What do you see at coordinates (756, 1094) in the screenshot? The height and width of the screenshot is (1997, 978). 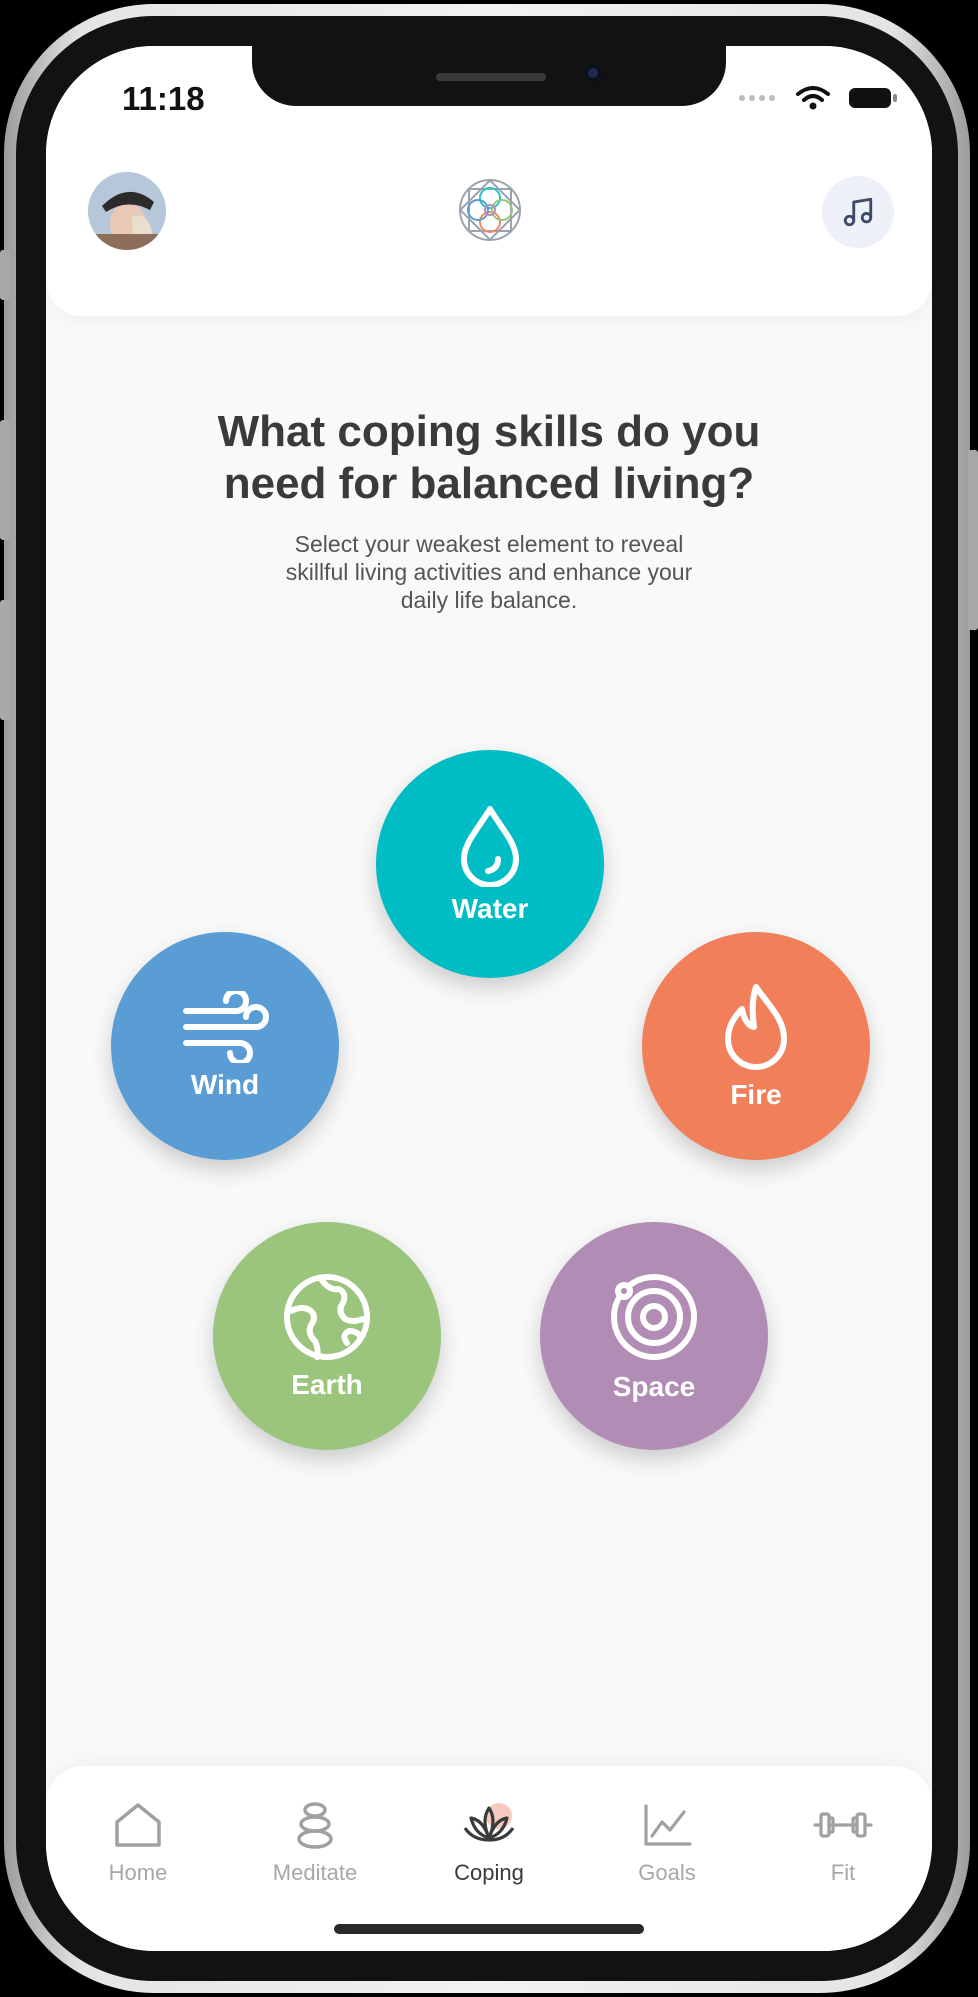 I see `element-label: Fire` at bounding box center [756, 1094].